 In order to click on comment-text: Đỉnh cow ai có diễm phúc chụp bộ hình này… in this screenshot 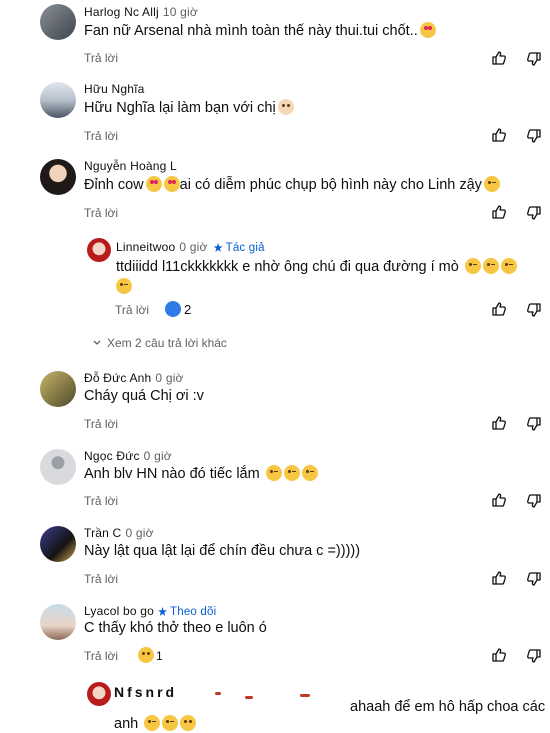, I will do `click(292, 184)`.